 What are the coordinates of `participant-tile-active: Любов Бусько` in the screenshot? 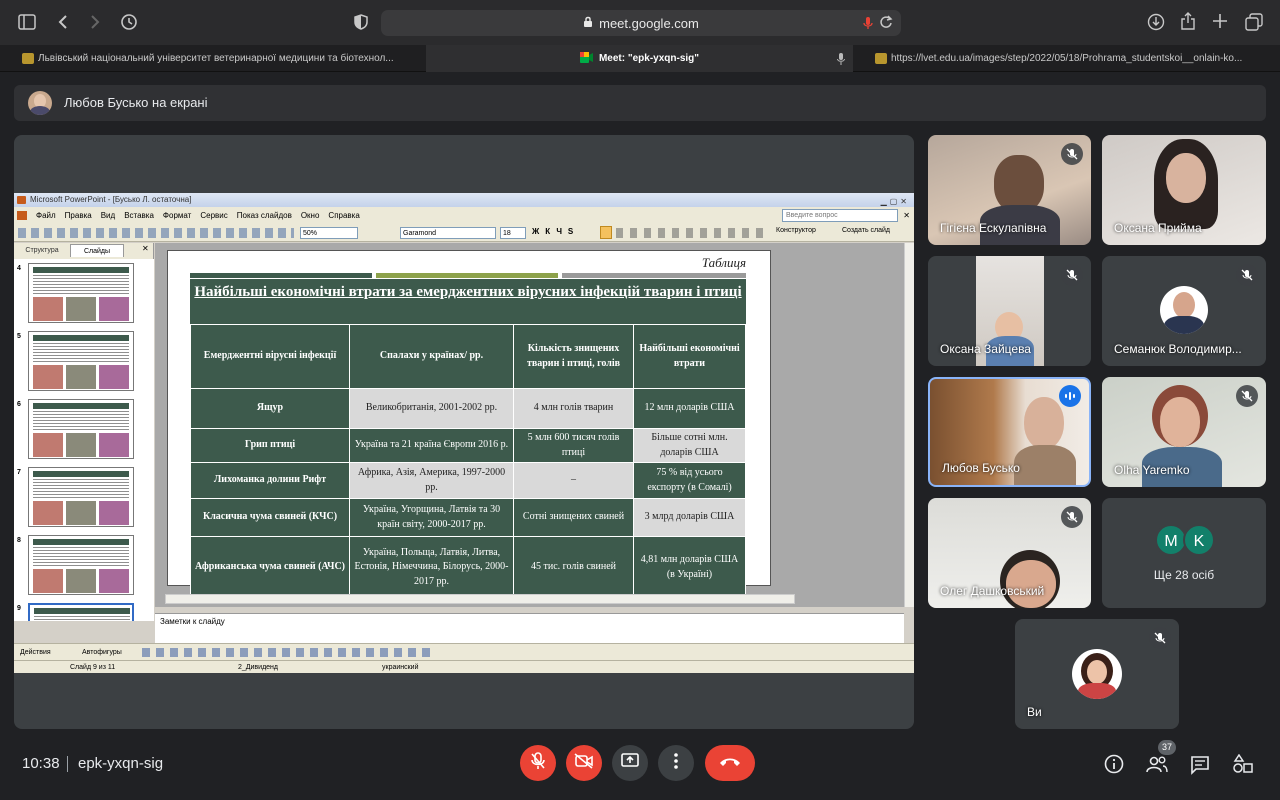 It's located at (1009, 432).